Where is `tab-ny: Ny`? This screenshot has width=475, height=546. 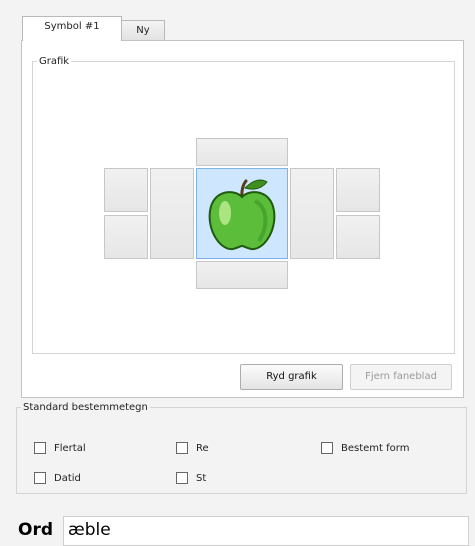
tab-ny: Ny is located at coordinates (143, 30).